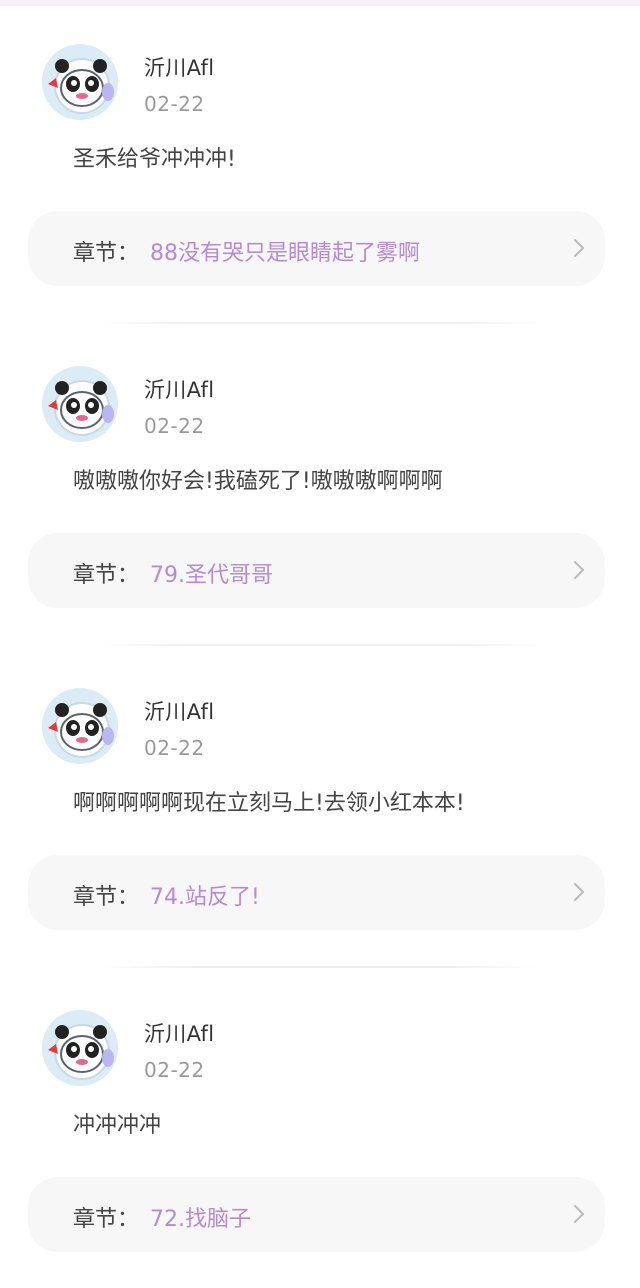 This screenshot has height=1288, width=640. Describe the element at coordinates (200, 1219) in the screenshot. I see `chapter-title: 72.找脑子` at that location.